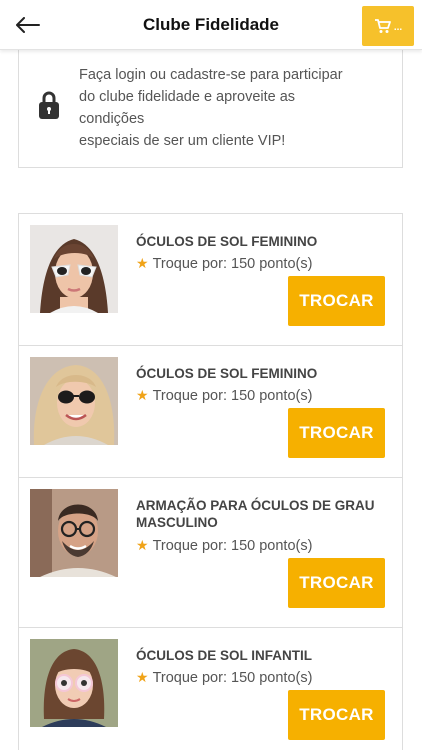  What do you see at coordinates (224, 655) in the screenshot?
I see `product-name: ÓCULOS DE SOL INFANTIL` at bounding box center [224, 655].